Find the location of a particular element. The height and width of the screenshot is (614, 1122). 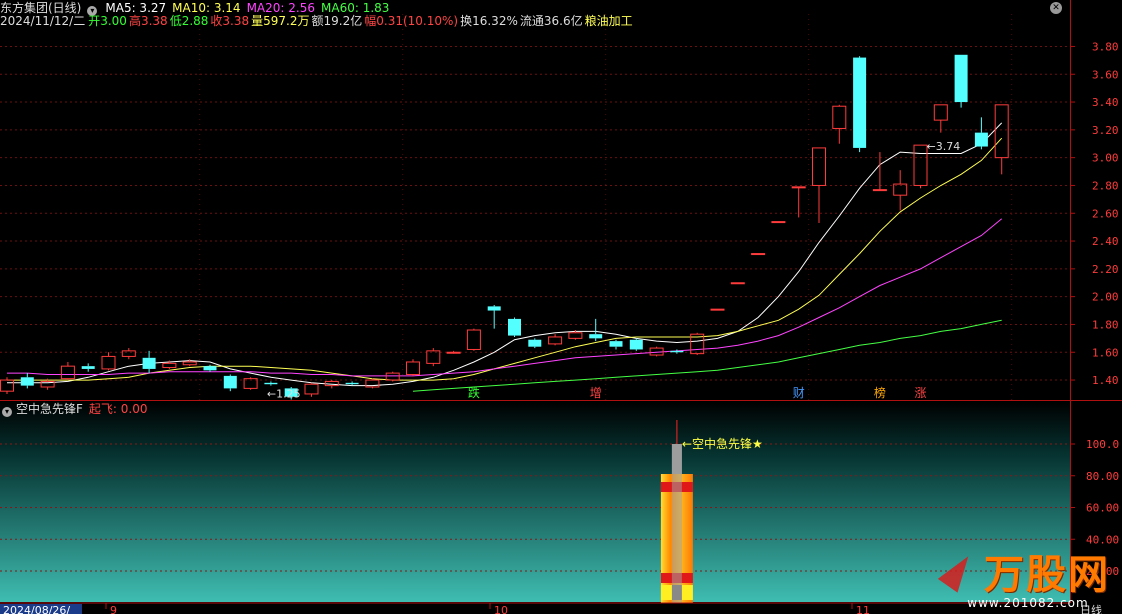

event-label: 财 is located at coordinates (799, 393).